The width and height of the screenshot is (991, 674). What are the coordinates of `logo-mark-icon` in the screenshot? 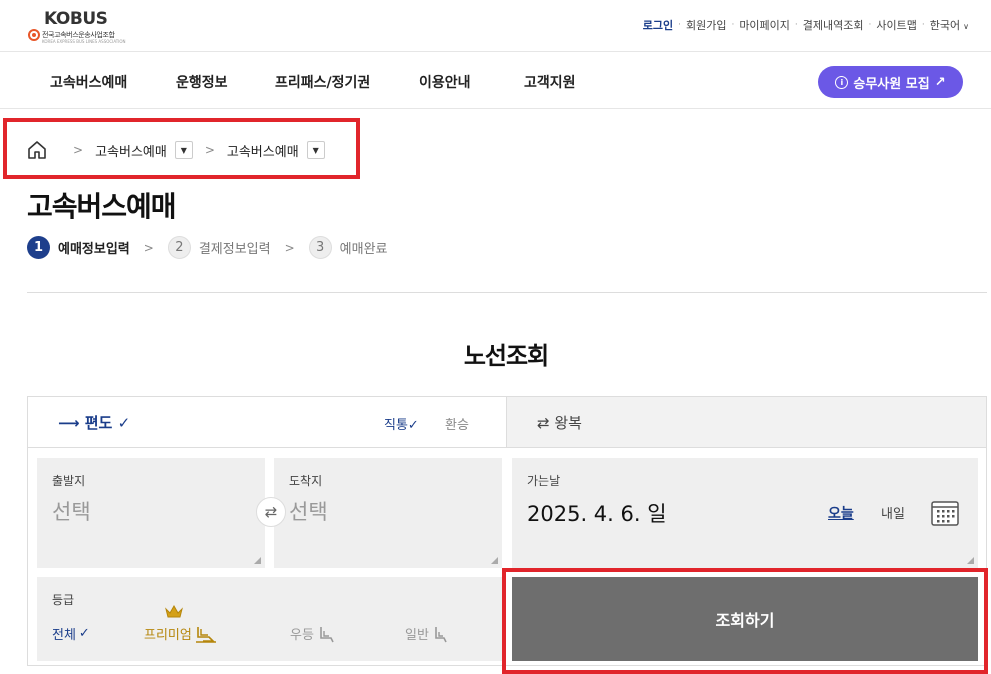 It's located at (34, 35).